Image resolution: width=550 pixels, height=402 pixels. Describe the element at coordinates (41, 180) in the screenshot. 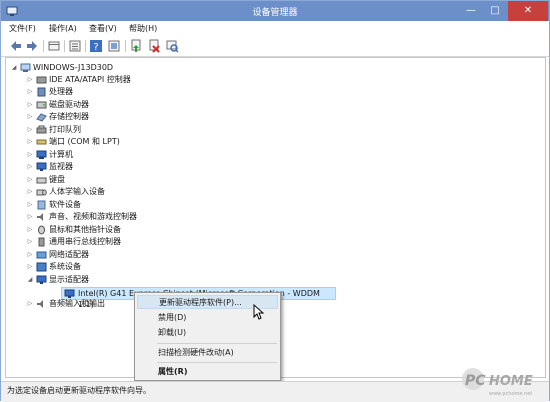

I see `keyboard-icon` at that location.